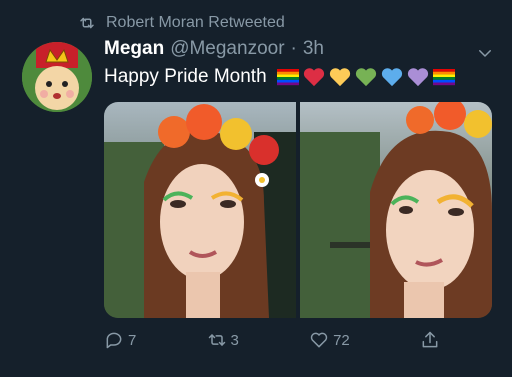 This screenshot has height=377, width=512. Describe the element at coordinates (195, 23) in the screenshot. I see `retweet-context-text: Robert Moran Retweeted` at that location.